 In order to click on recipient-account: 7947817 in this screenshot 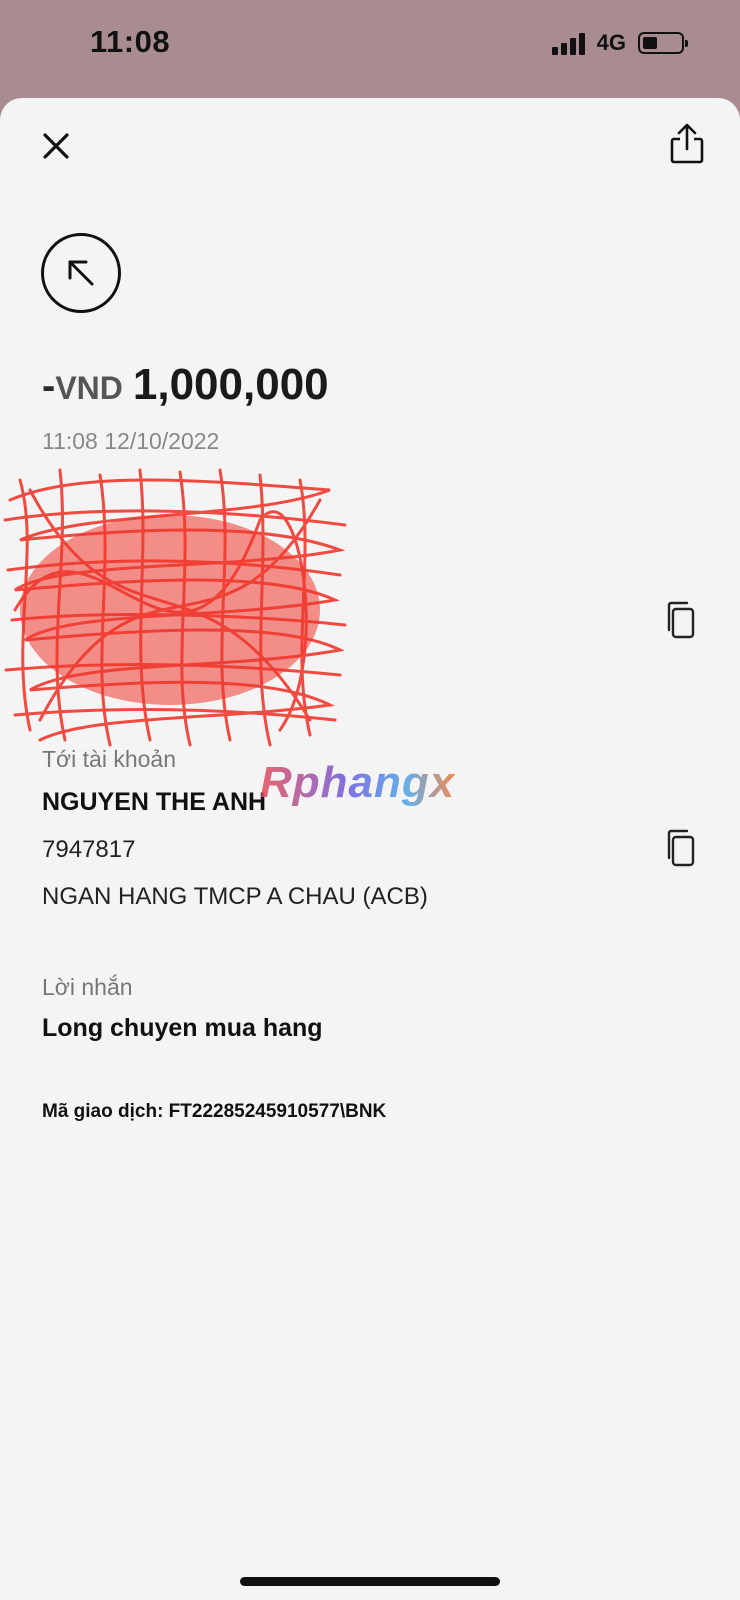, I will do `click(89, 849)`.